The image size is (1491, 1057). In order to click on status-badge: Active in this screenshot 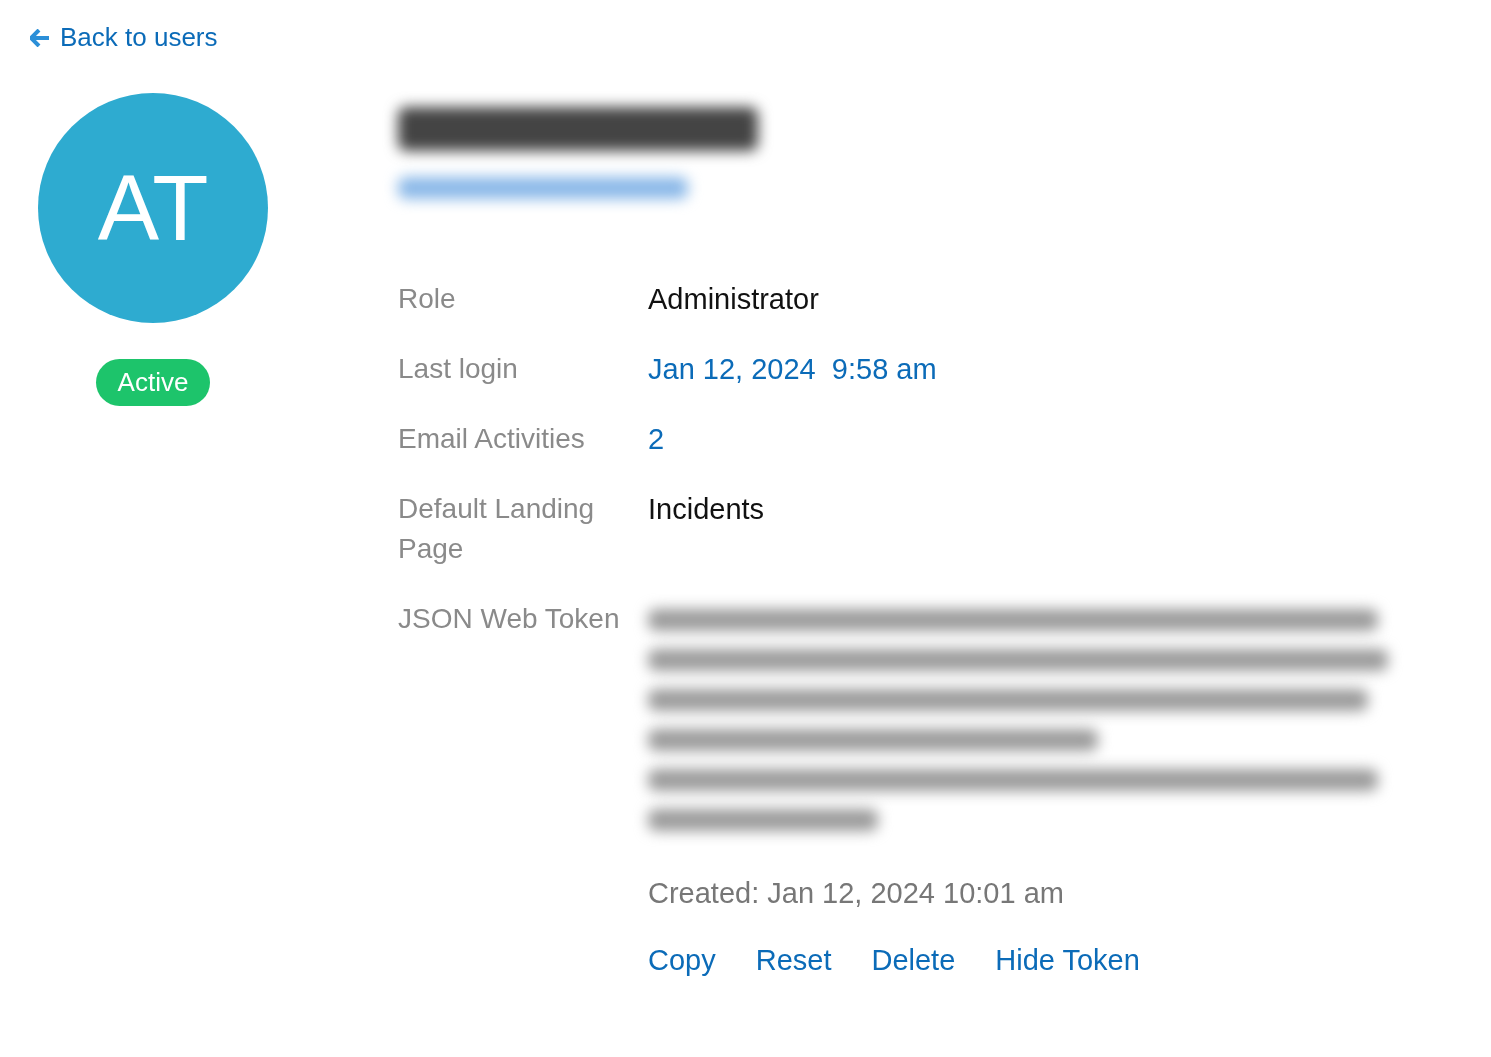, I will do `click(153, 382)`.